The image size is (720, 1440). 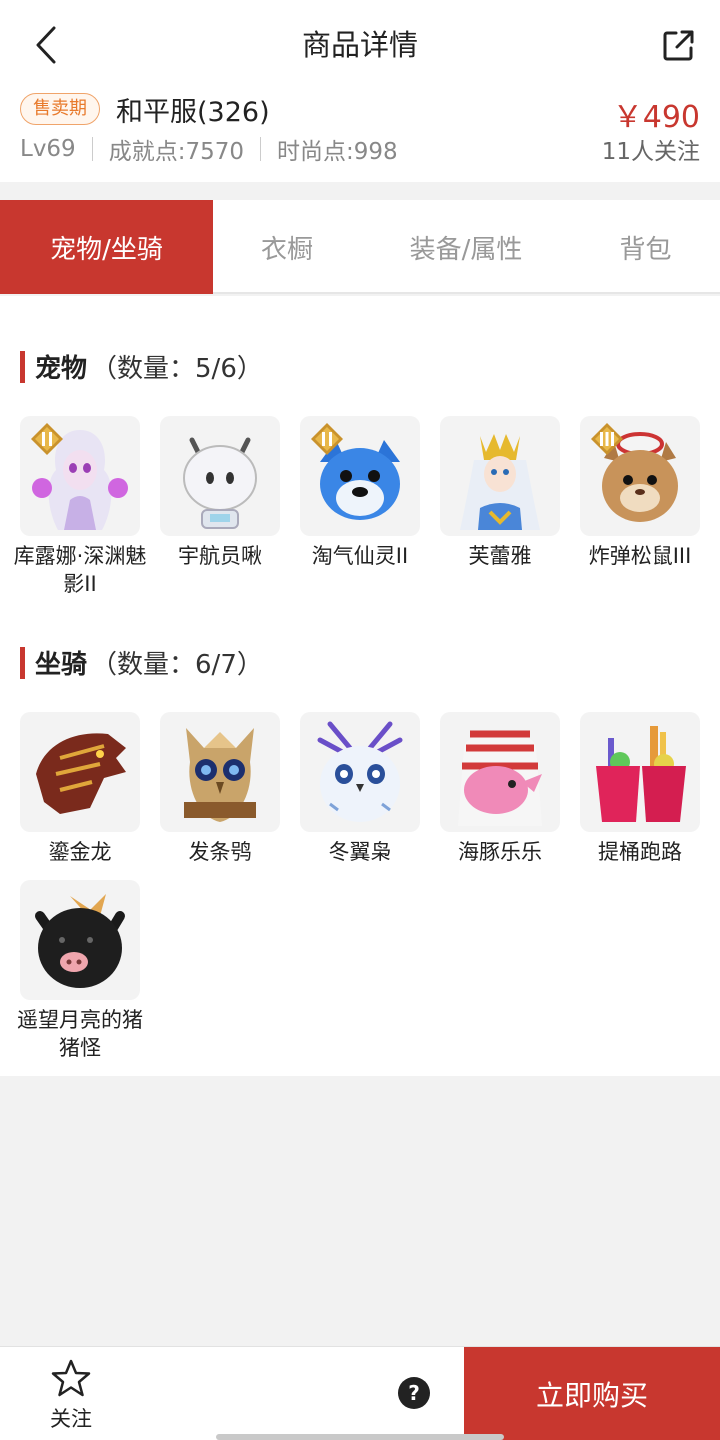 I want to click on tab-equipment-attributes: 装备/属性, so click(x=466, y=247).